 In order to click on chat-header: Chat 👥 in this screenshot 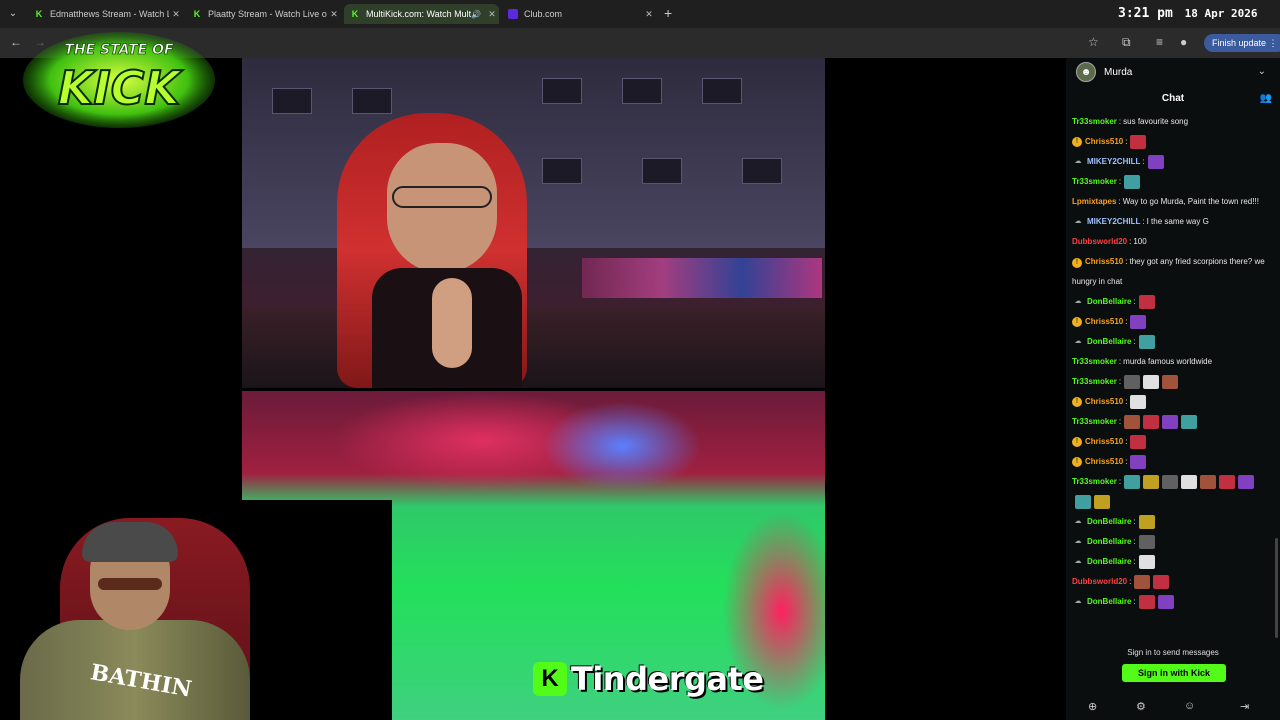, I will do `click(1173, 99)`.